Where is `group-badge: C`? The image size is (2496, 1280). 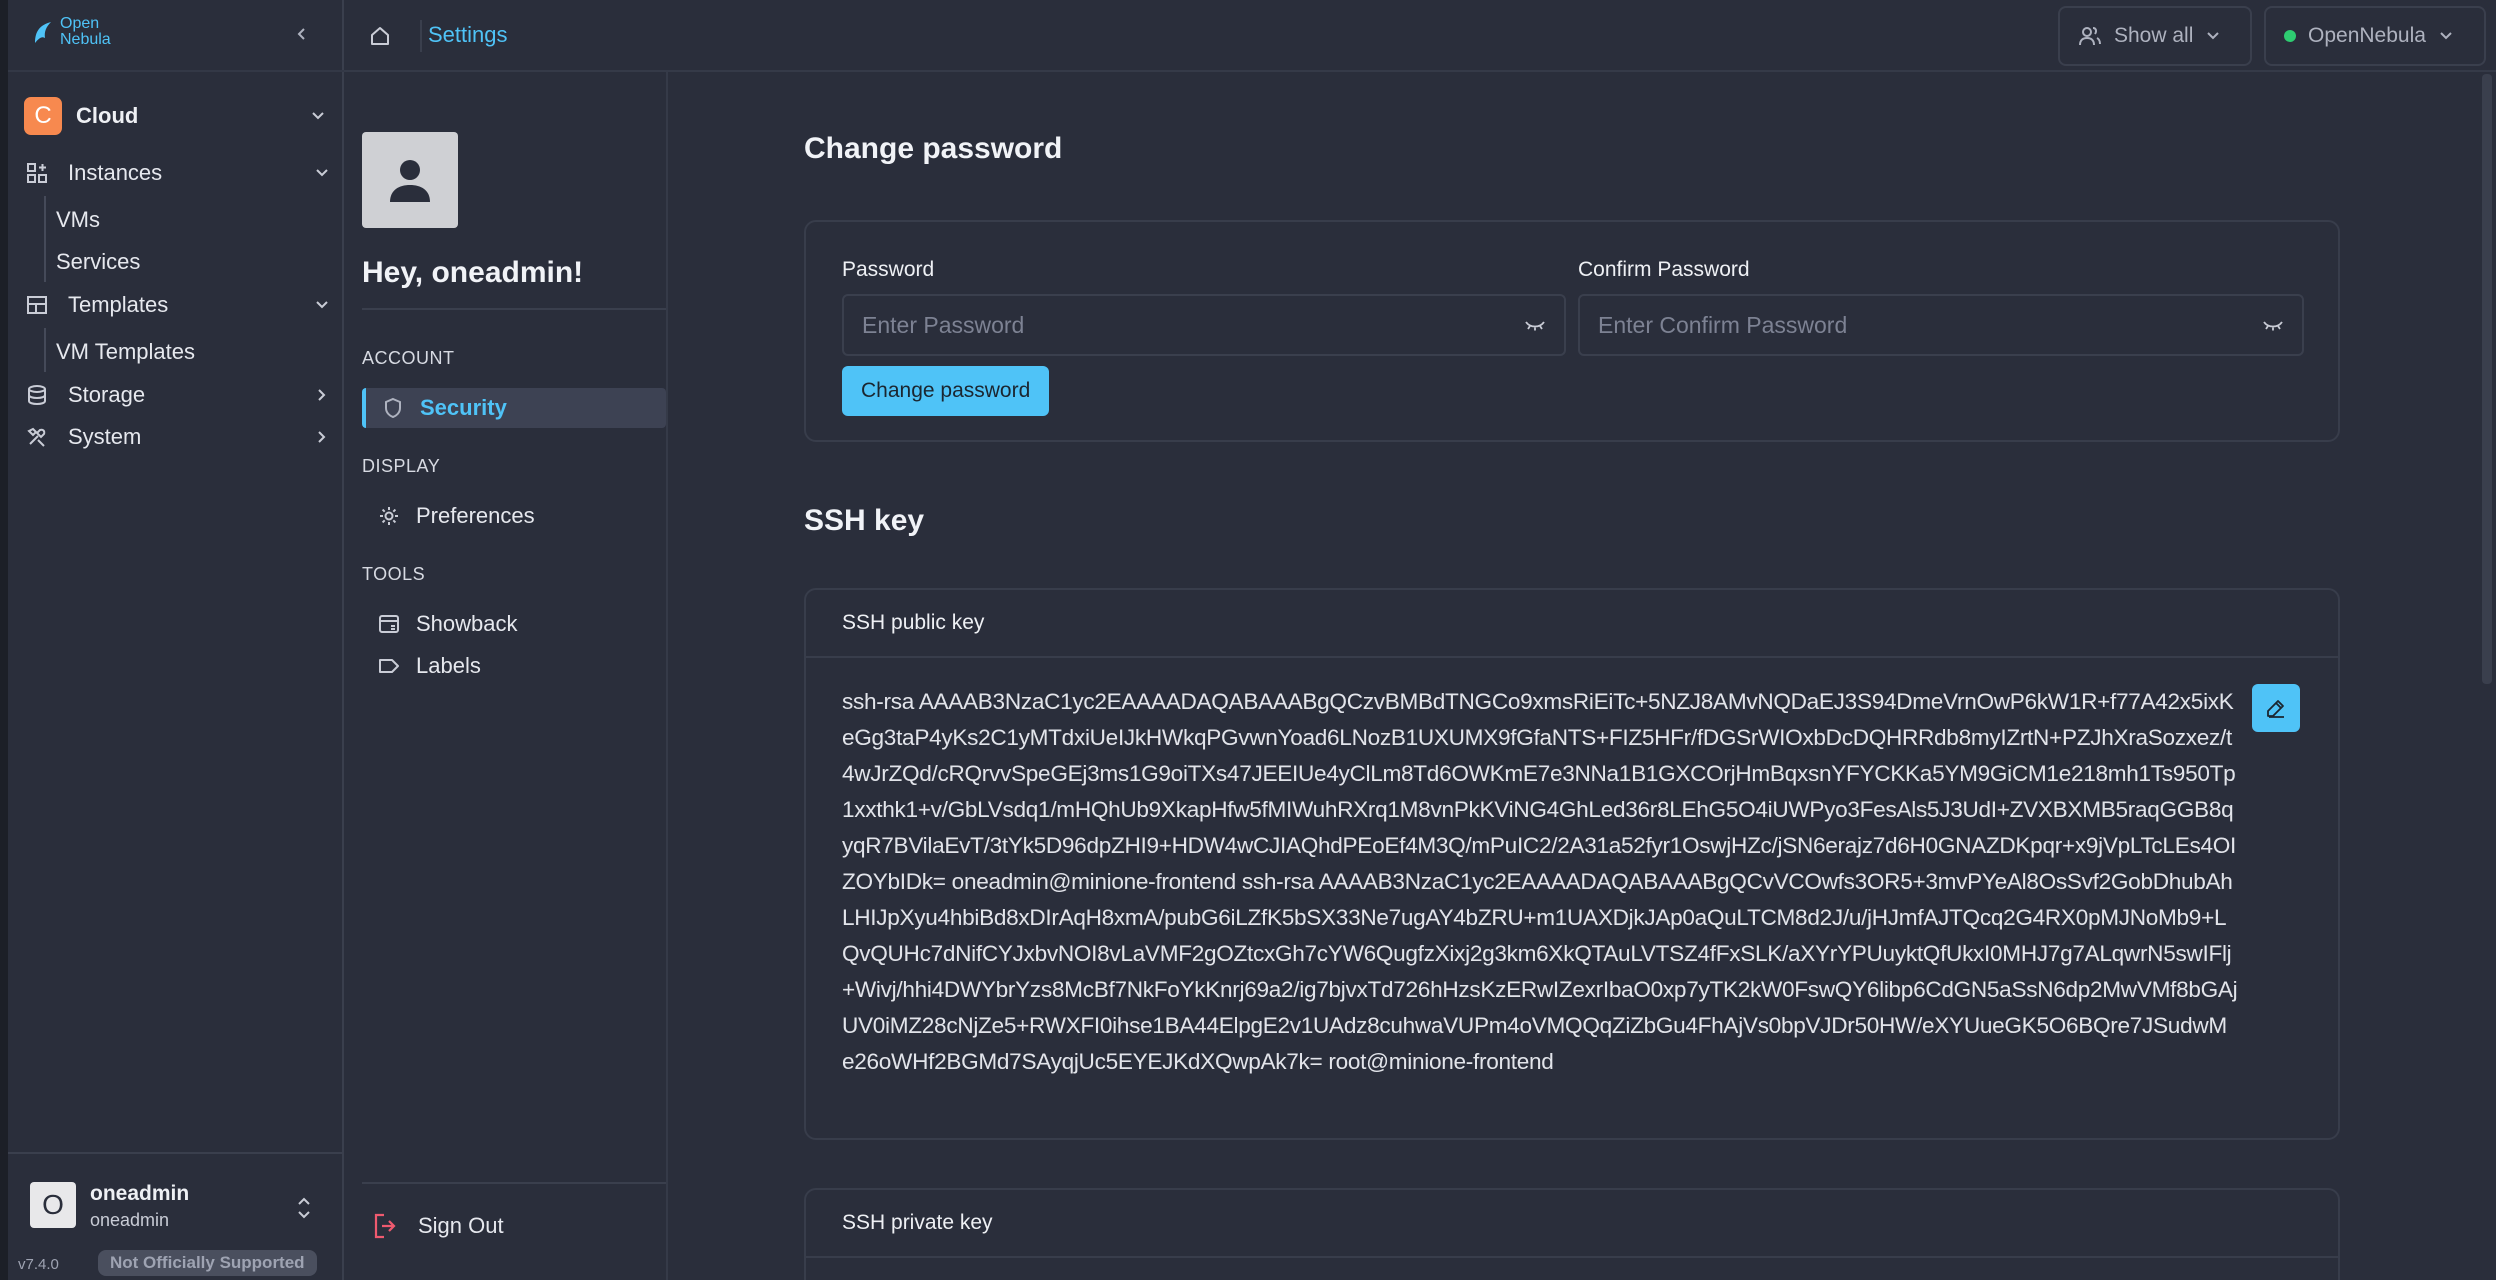 group-badge: C is located at coordinates (43, 116).